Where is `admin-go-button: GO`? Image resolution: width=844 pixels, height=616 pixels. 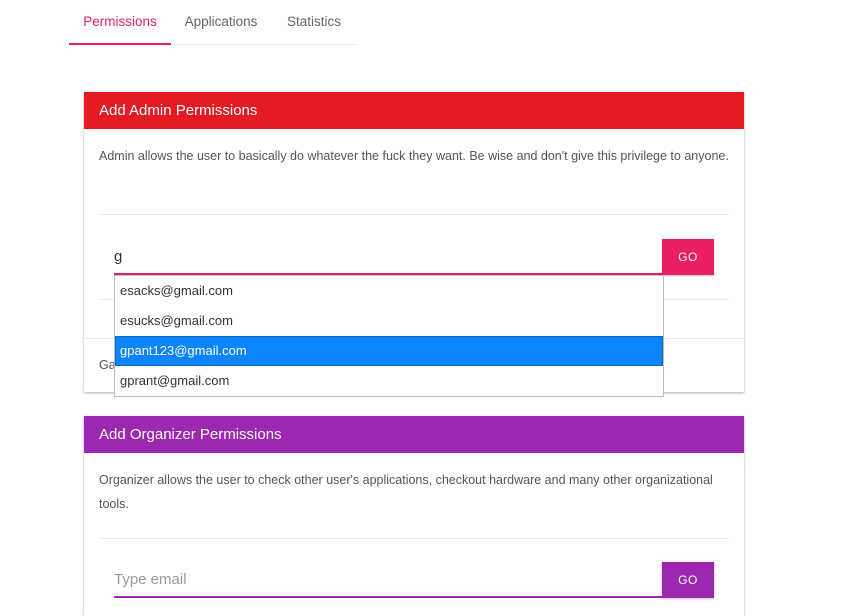
admin-go-button: GO is located at coordinates (688, 257).